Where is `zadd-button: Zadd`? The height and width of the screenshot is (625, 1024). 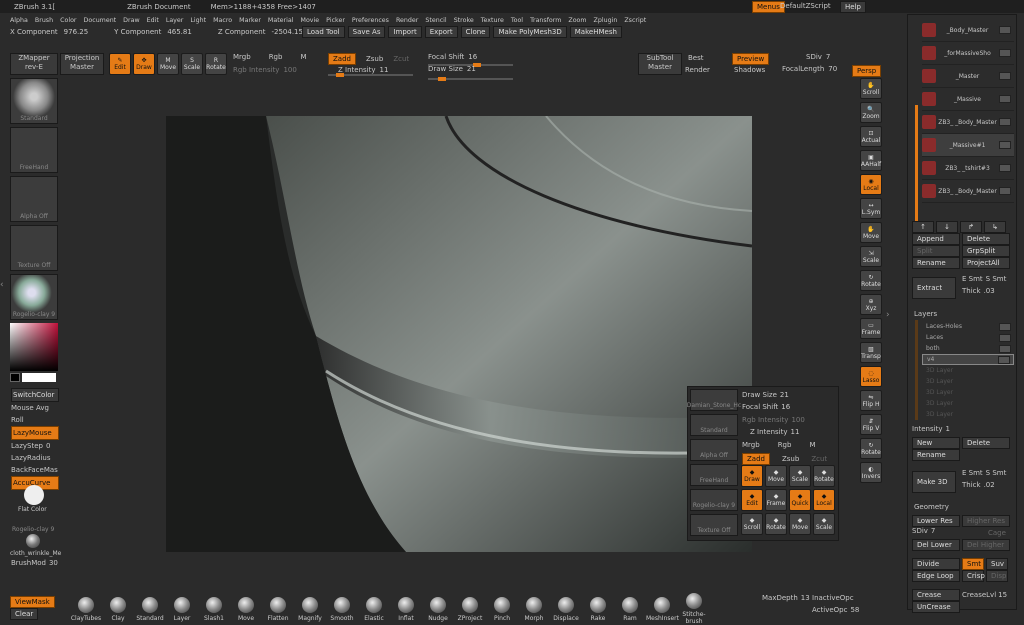
zadd-button: Zadd is located at coordinates (342, 59).